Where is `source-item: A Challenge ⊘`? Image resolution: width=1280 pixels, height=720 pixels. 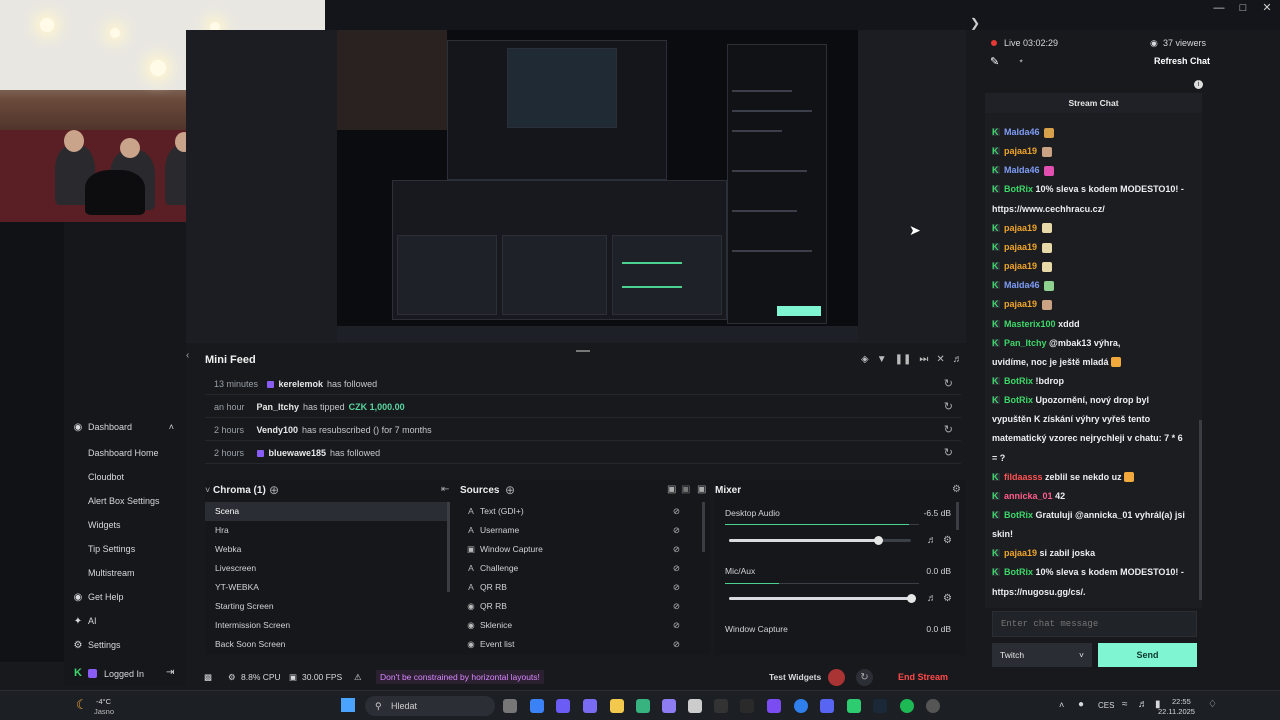 source-item: A Challenge ⊘ is located at coordinates (572, 568).